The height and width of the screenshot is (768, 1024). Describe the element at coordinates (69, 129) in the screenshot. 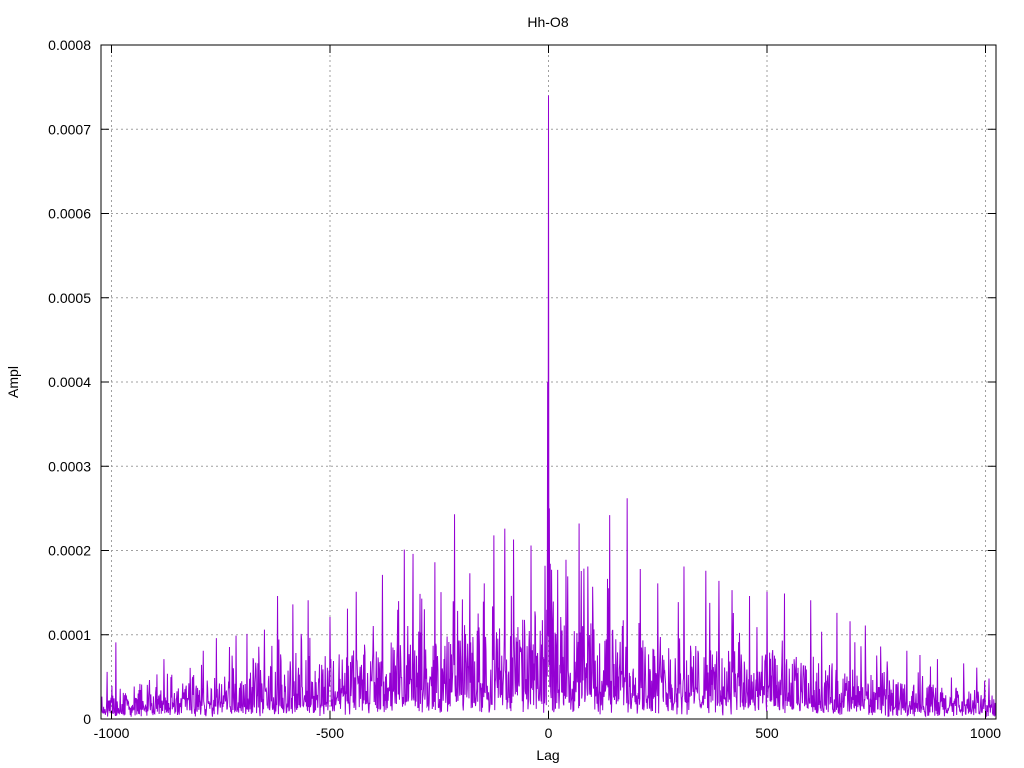

I see `y-tick-label: 0.0007` at that location.